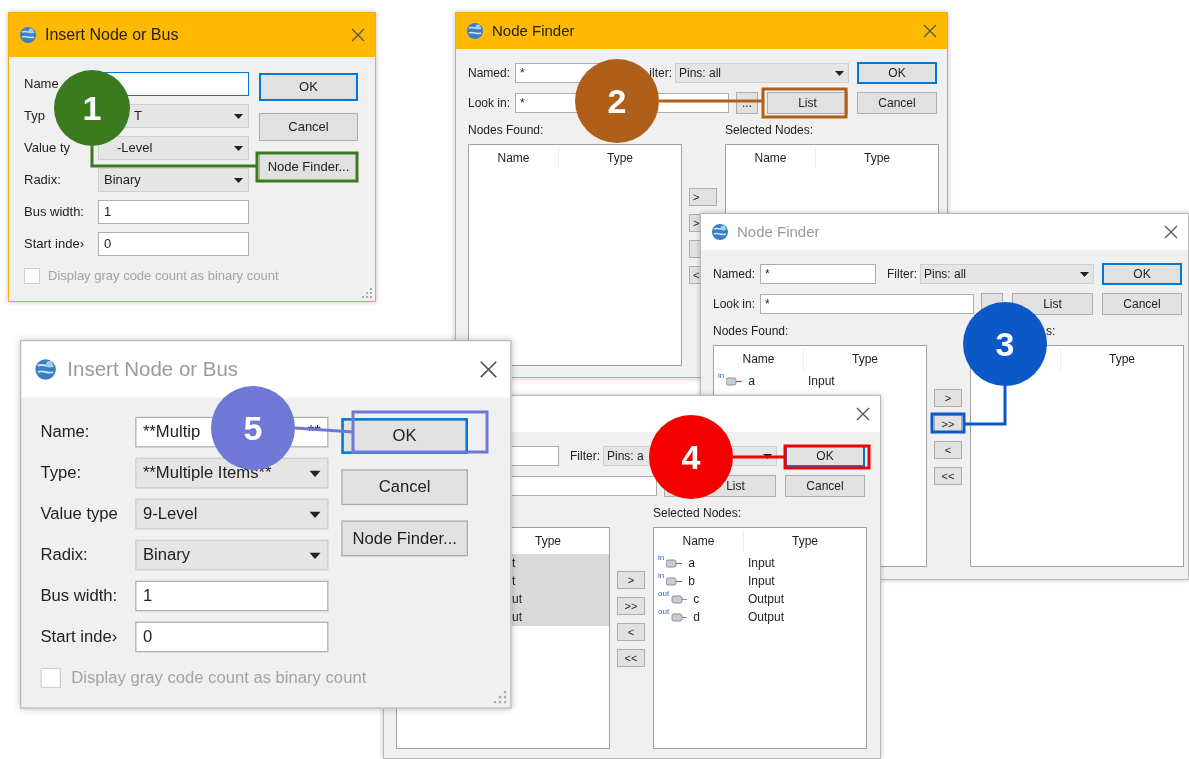 This screenshot has width=1189, height=759. What do you see at coordinates (696, 617) in the screenshot?
I see `node-name: d` at bounding box center [696, 617].